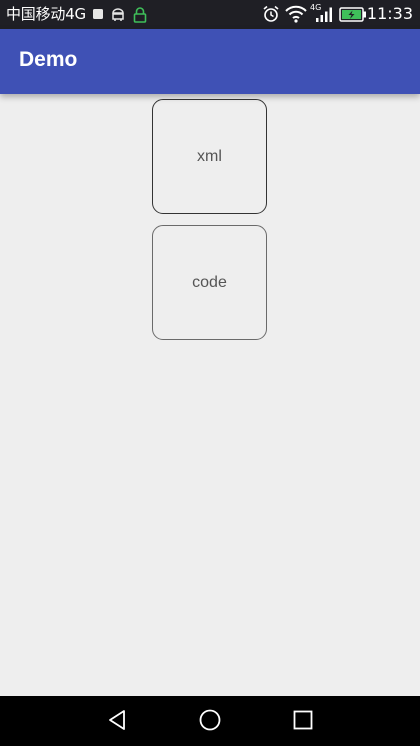 The image size is (420, 746). I want to click on android-debug-icon, so click(118, 16).